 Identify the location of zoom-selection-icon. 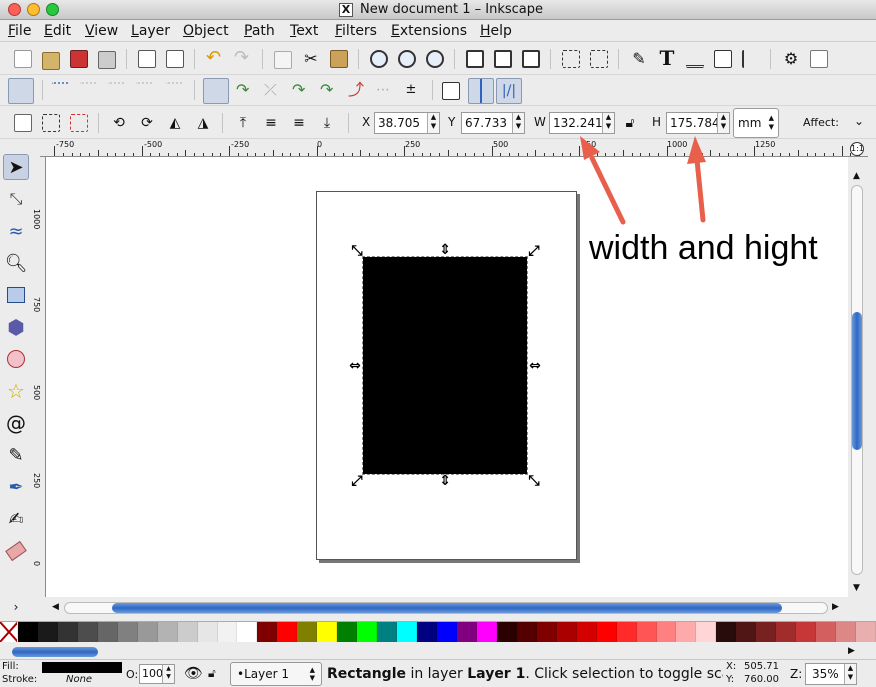
(379, 59).